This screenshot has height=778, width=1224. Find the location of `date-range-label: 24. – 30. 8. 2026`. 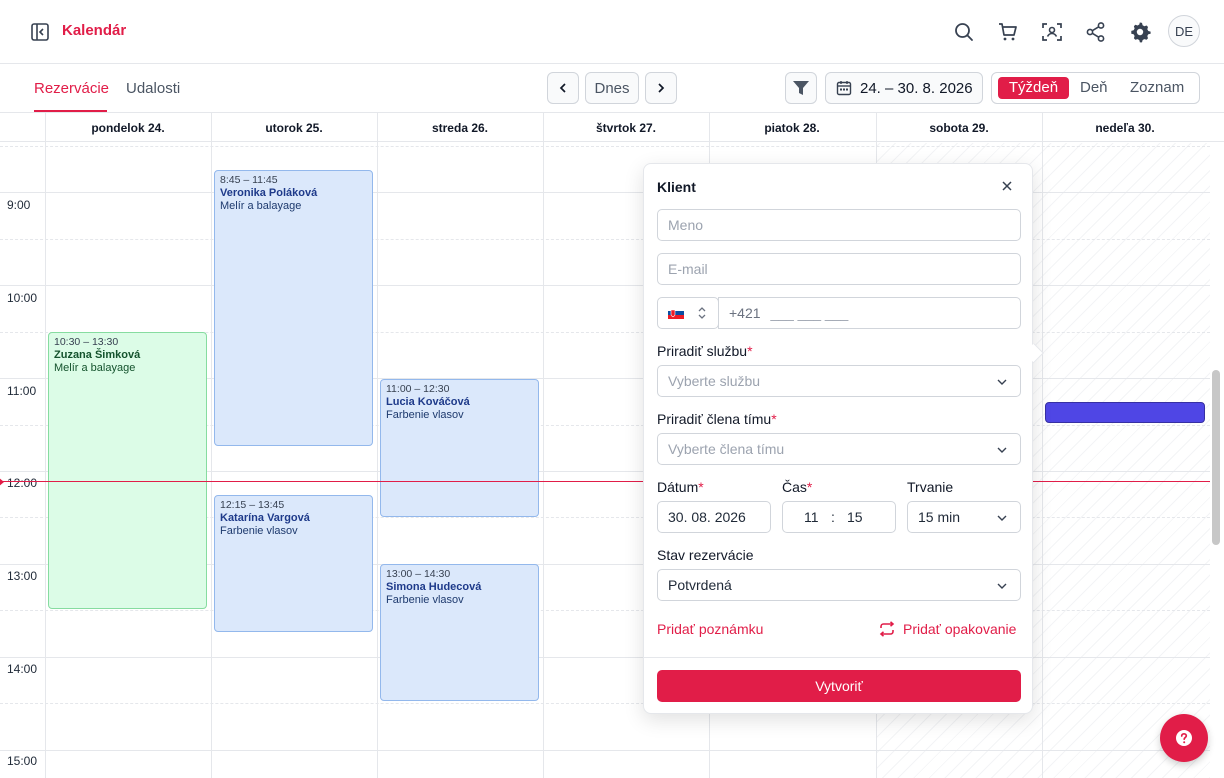

date-range-label: 24. – 30. 8. 2026 is located at coordinates (916, 88).